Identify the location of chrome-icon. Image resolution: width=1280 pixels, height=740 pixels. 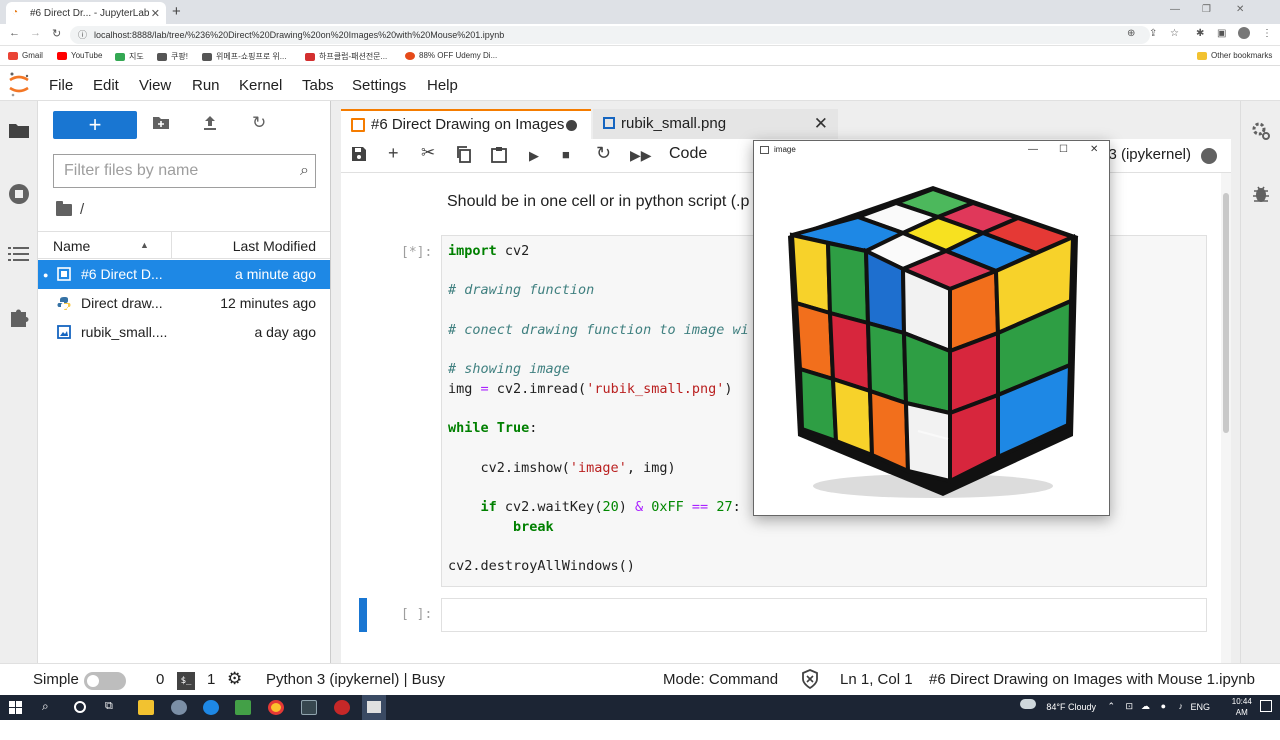
(276, 707).